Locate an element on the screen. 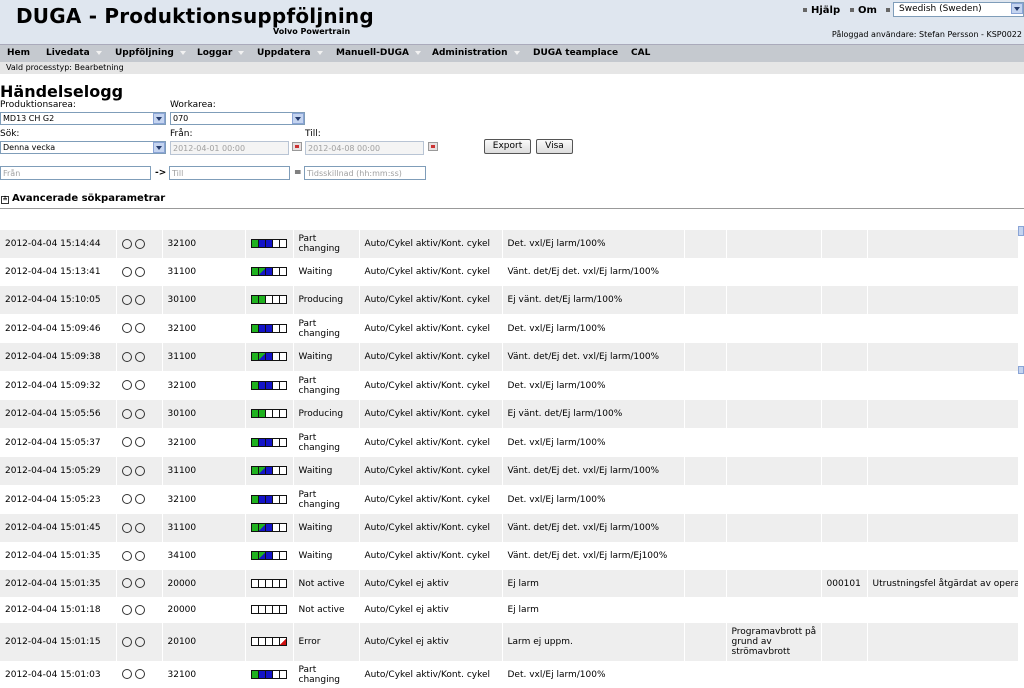 Image resolution: width=1024 pixels, height=688 pixels. log-mode: Auto/Cykel ej aktiv is located at coordinates (431, 583).